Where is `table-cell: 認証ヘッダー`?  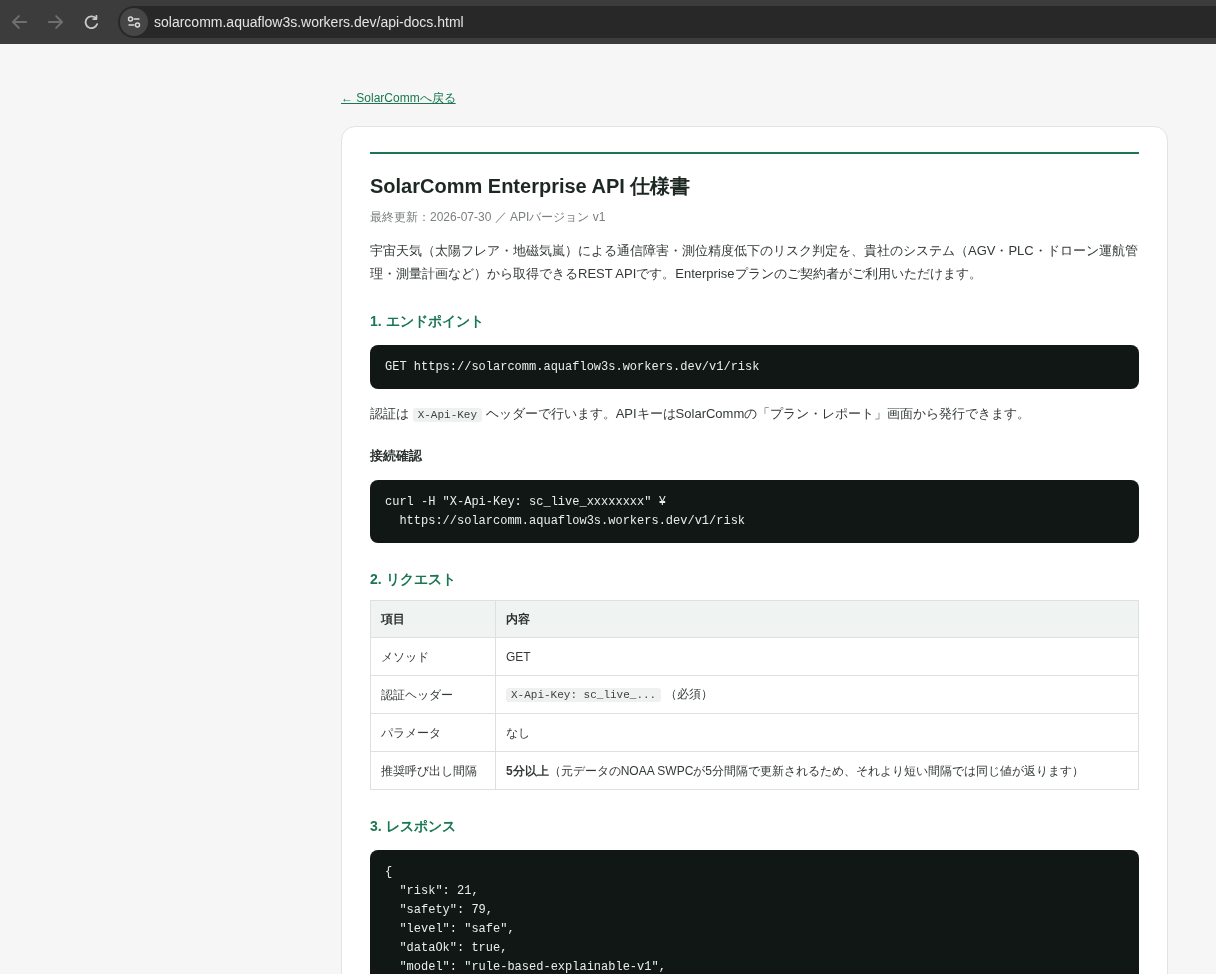 table-cell: 認証ヘッダー is located at coordinates (433, 694).